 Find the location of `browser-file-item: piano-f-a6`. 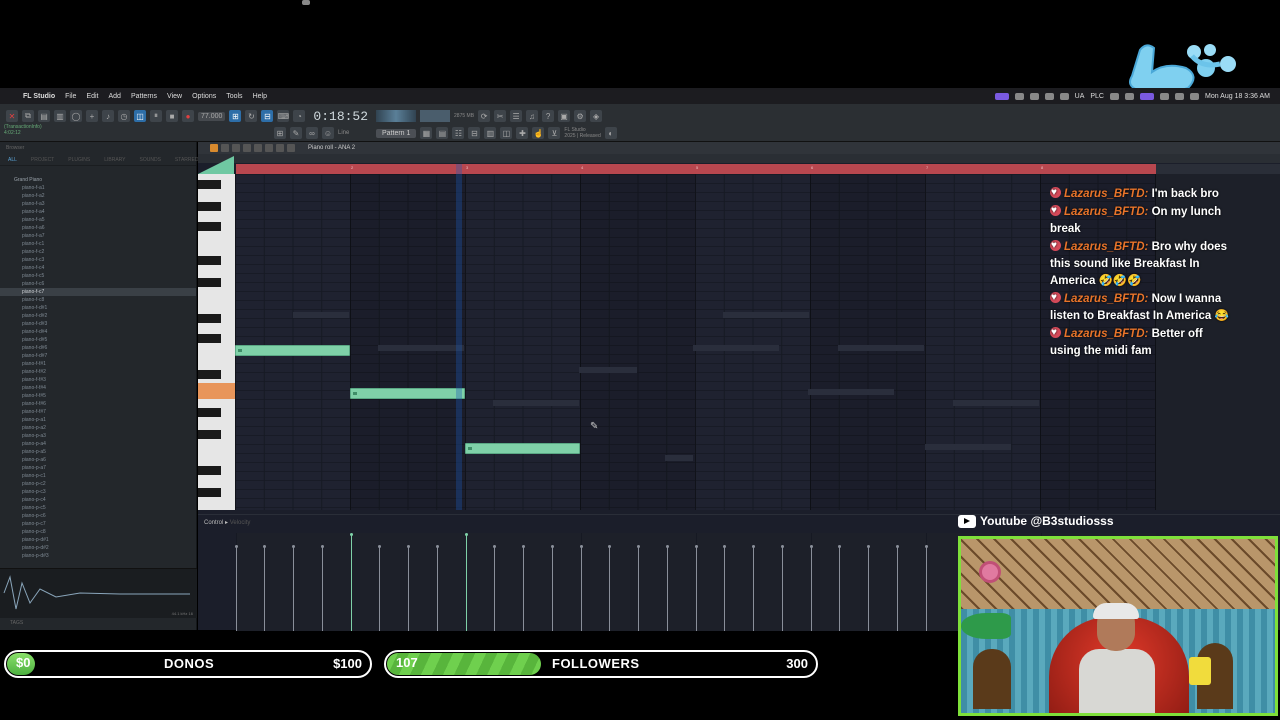

browser-file-item: piano-f-a6 is located at coordinates (98, 228).